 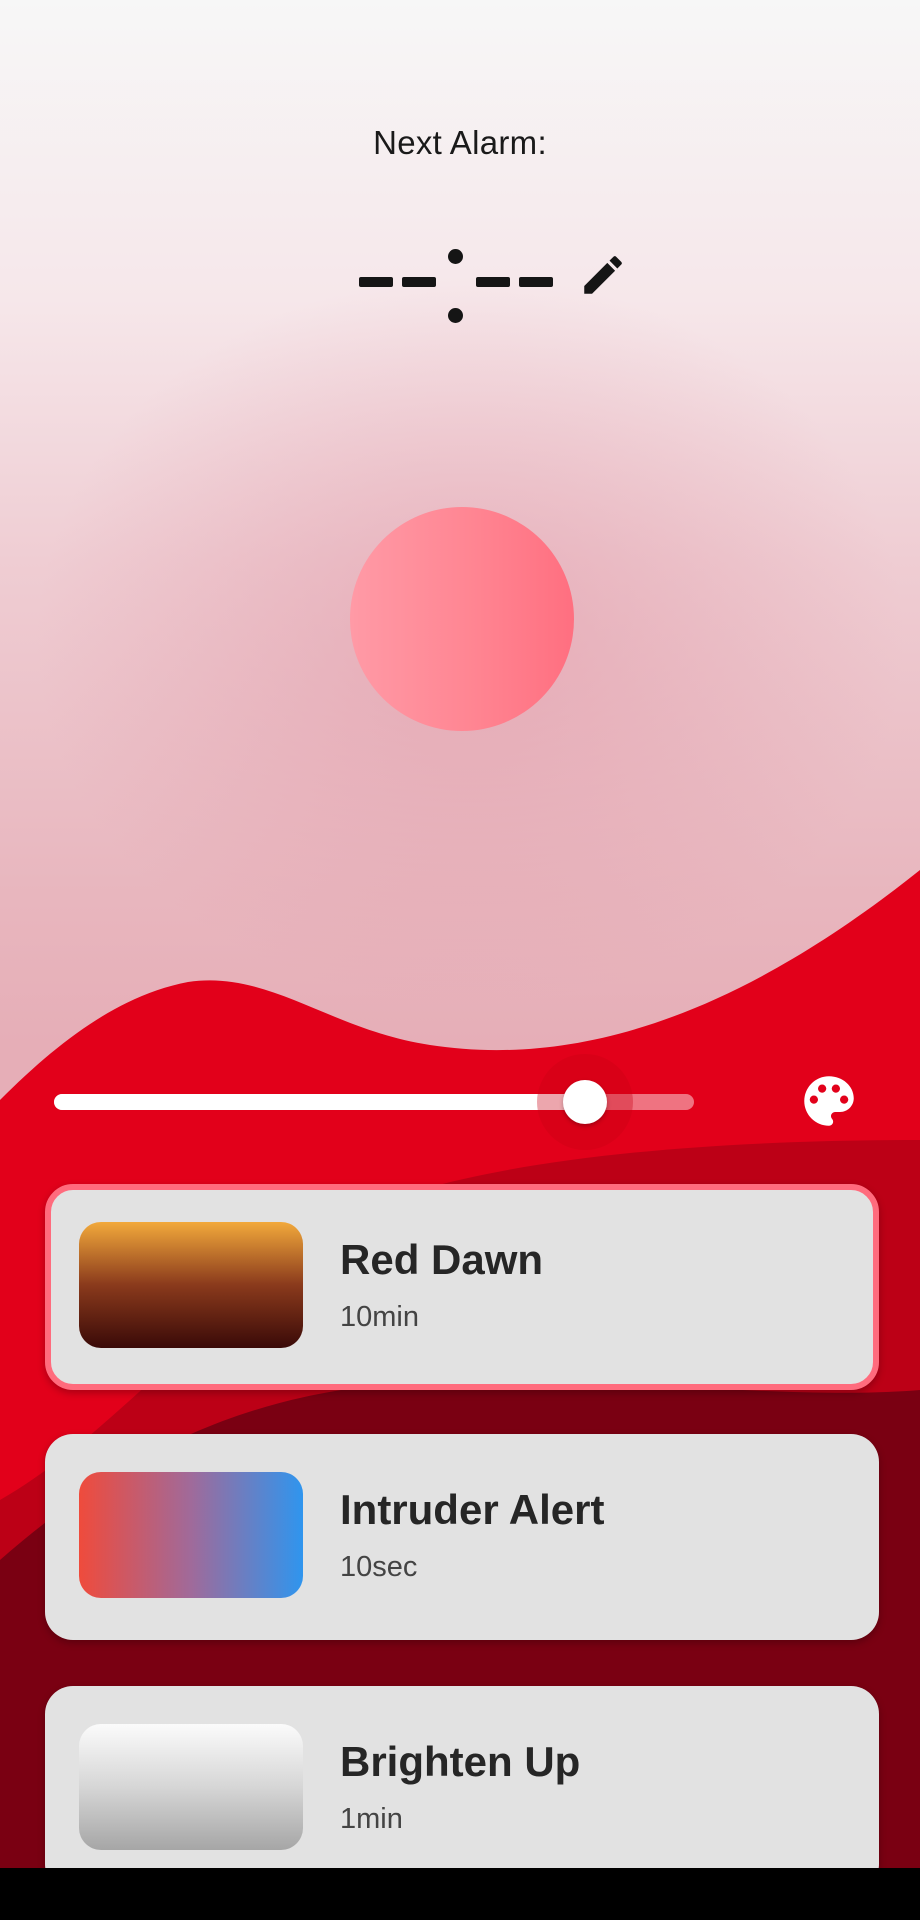 What do you see at coordinates (829, 1101) in the screenshot?
I see `palette-icon` at bounding box center [829, 1101].